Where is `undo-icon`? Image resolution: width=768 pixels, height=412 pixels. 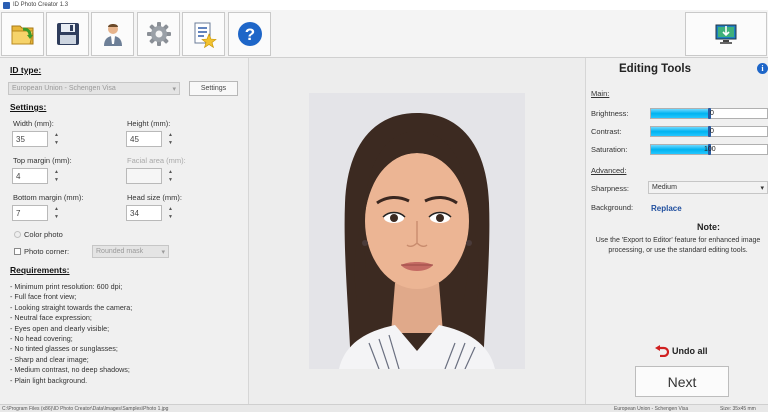
undo-icon is located at coordinates (662, 351).